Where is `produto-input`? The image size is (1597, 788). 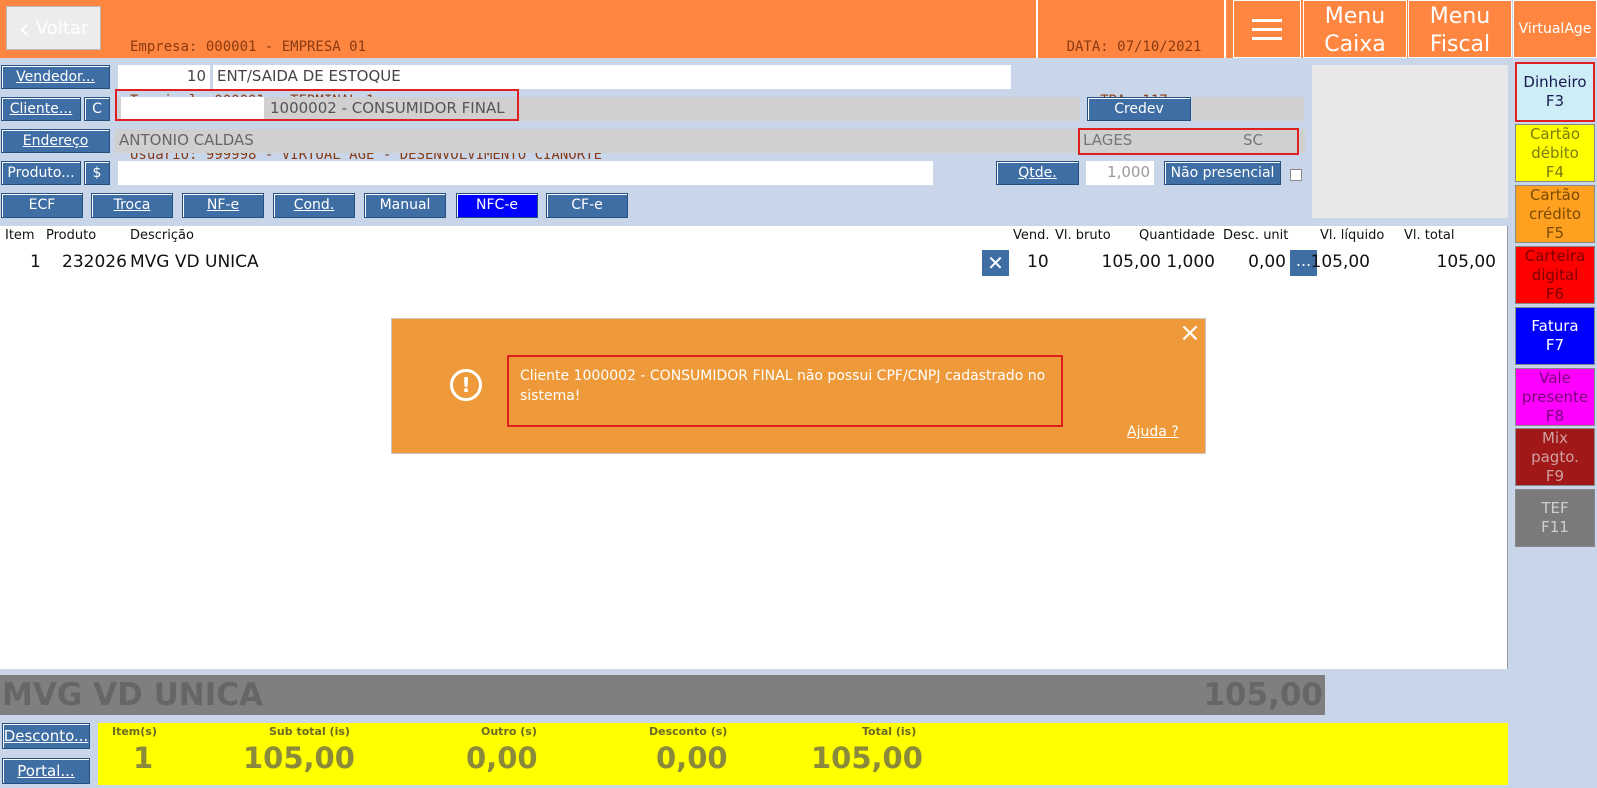 produto-input is located at coordinates (525, 173).